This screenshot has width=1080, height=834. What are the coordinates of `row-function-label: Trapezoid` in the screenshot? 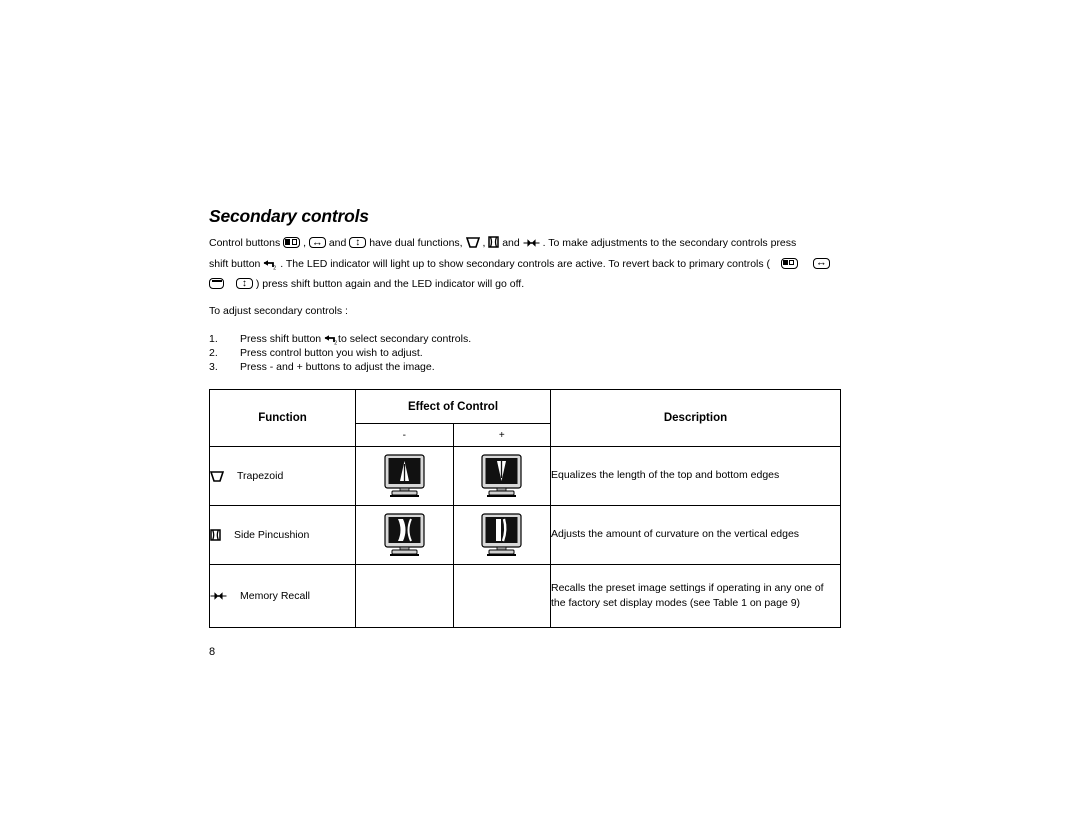 It's located at (260, 476).